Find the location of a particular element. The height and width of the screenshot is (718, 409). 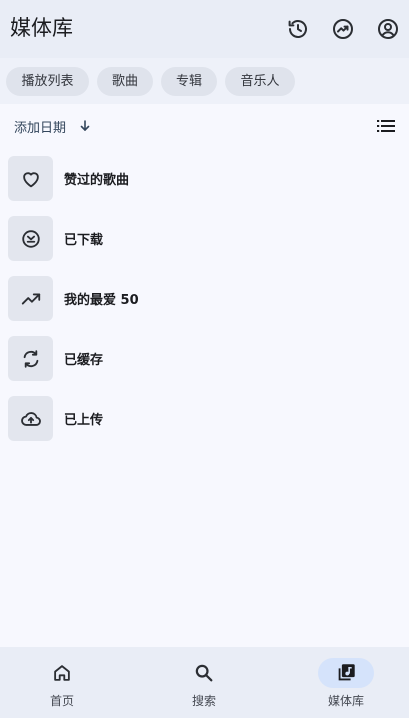

list-item-label: 我的最爱 50 is located at coordinates (101, 300).